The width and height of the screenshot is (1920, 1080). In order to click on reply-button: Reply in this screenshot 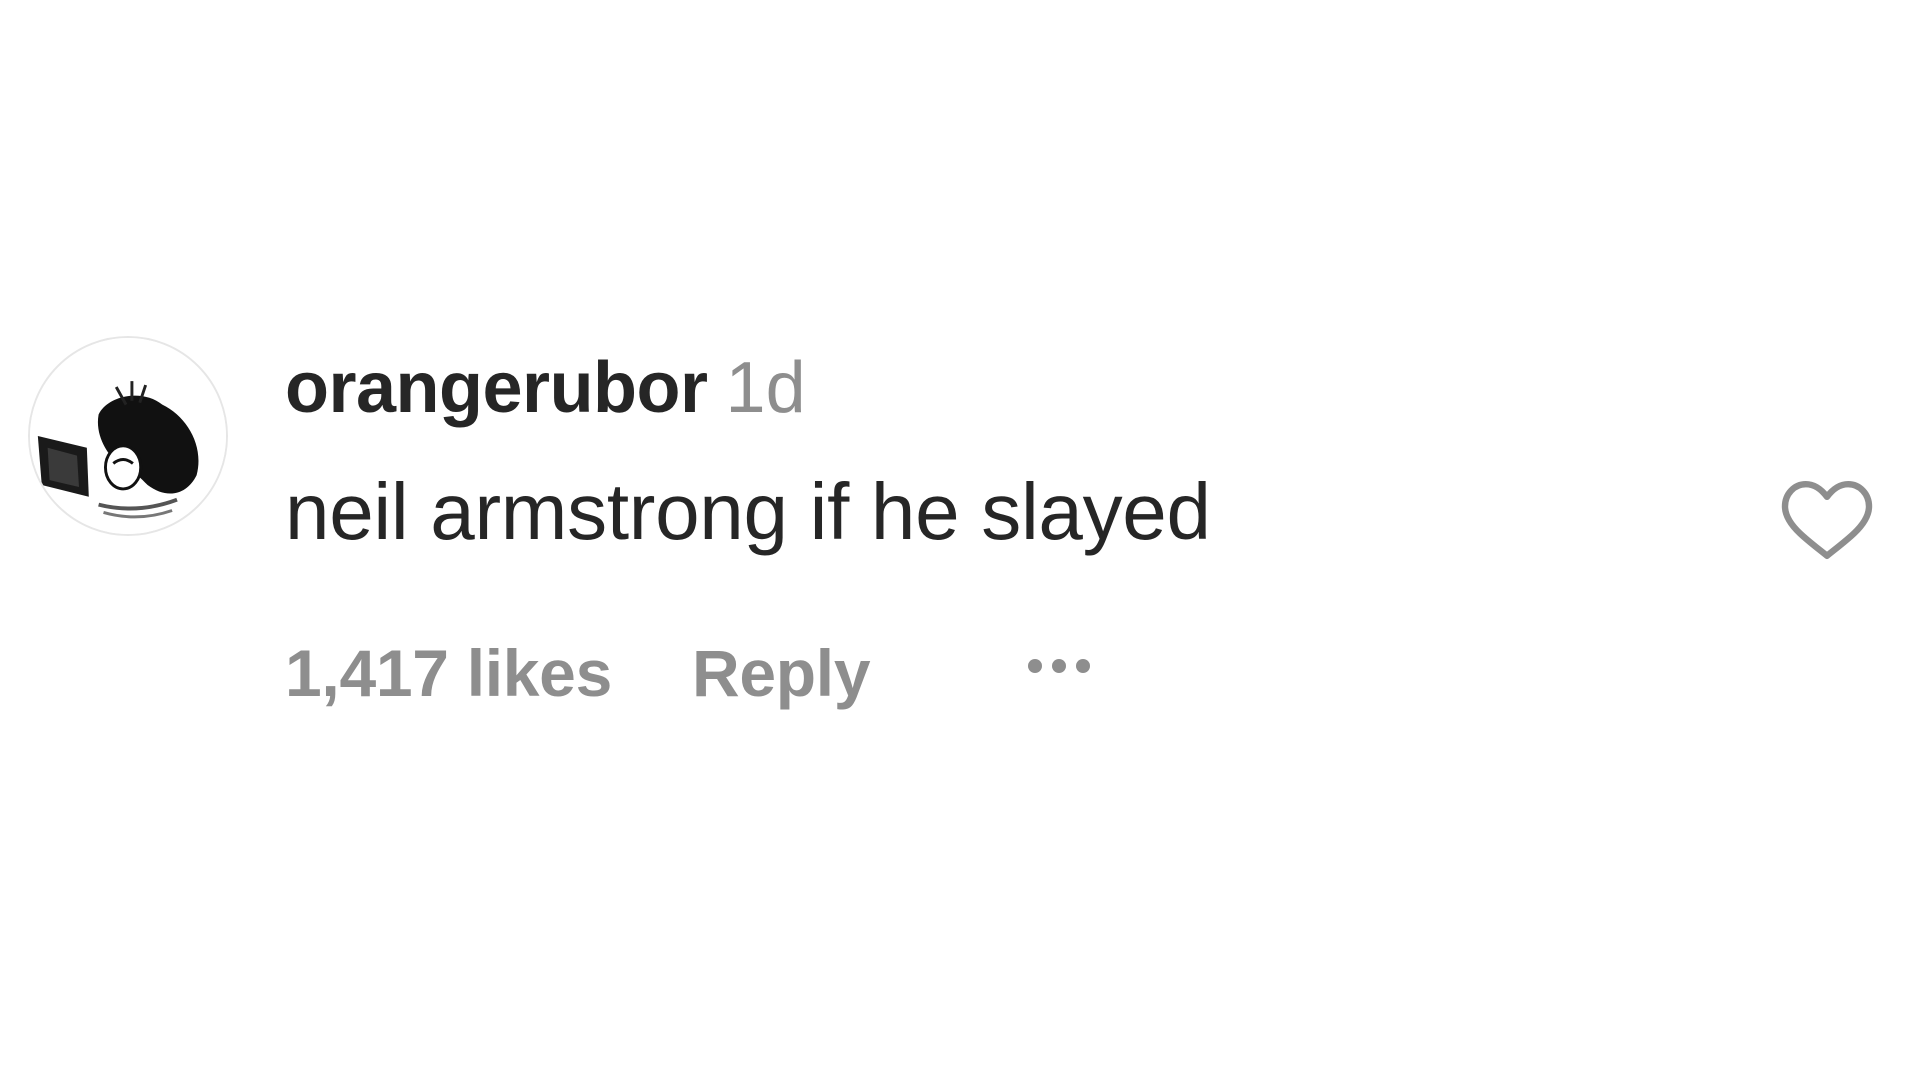, I will do `click(781, 673)`.